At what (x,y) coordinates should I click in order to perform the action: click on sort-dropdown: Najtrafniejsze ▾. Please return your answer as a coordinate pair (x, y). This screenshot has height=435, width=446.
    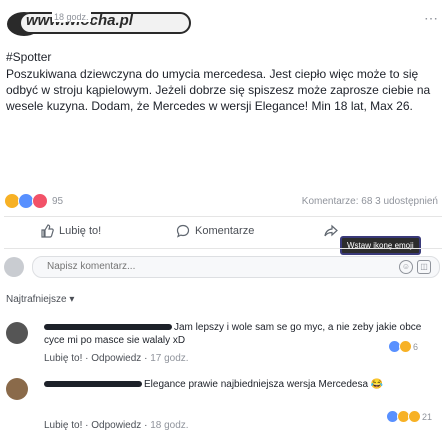
    Looking at the image, I should click on (40, 299).